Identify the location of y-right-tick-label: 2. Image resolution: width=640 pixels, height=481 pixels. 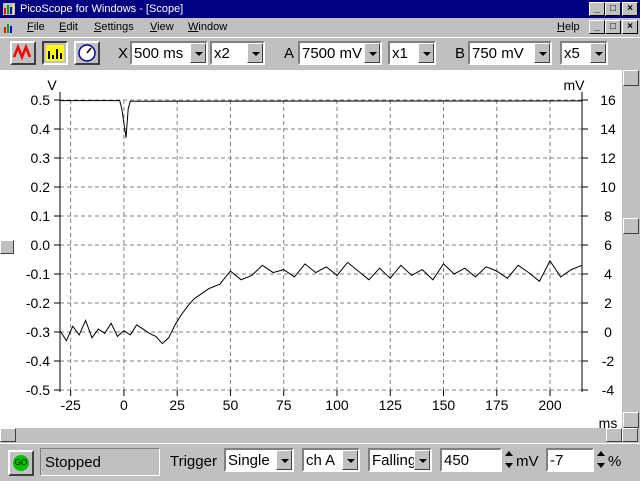
(608, 303).